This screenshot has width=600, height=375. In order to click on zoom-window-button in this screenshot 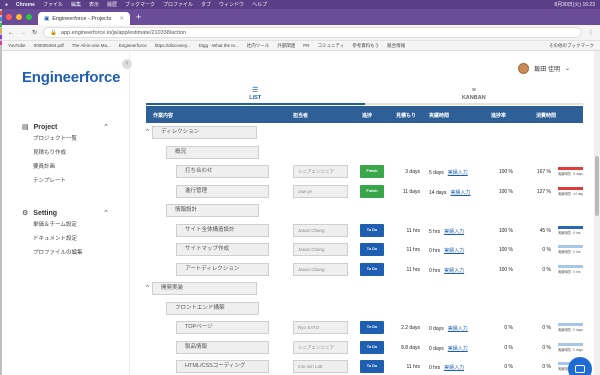, I will do `click(29, 17)`.